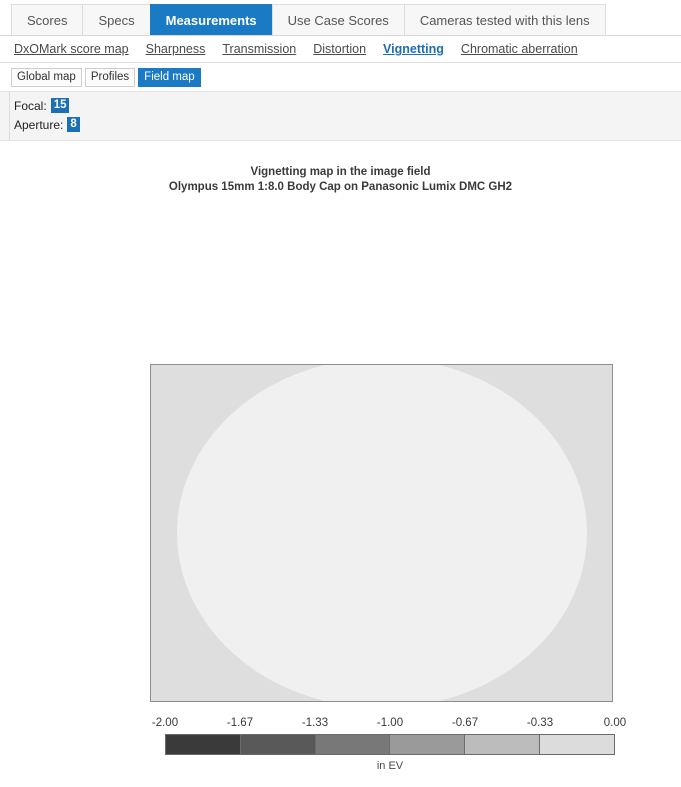 This screenshot has width=681, height=787. Describe the element at coordinates (116, 19) in the screenshot. I see `tab-specs: Specs` at that location.